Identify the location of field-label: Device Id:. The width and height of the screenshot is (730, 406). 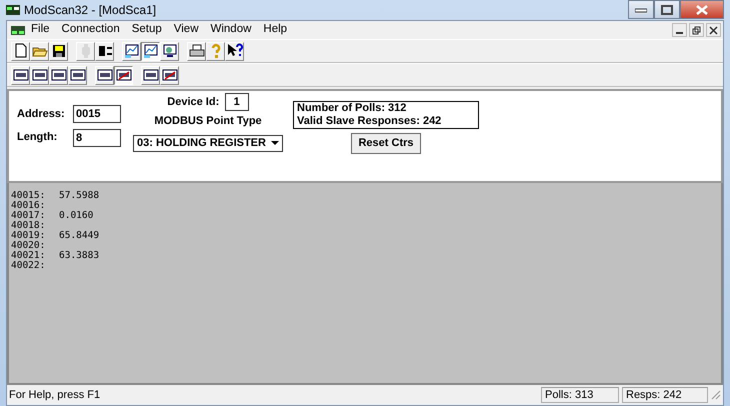
(193, 102).